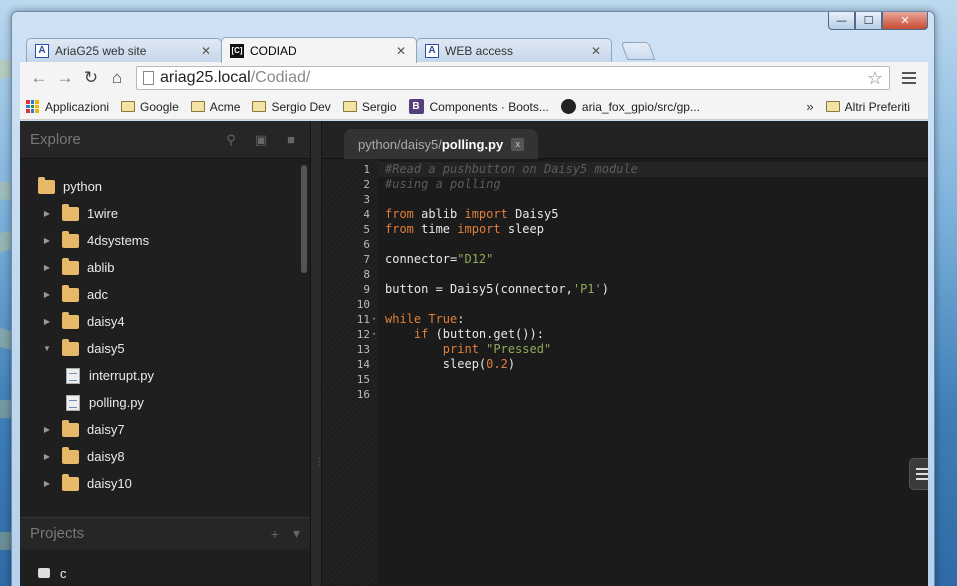 This screenshot has width=957, height=586. Describe the element at coordinates (366, 184) in the screenshot. I see `line-number: 2` at that location.